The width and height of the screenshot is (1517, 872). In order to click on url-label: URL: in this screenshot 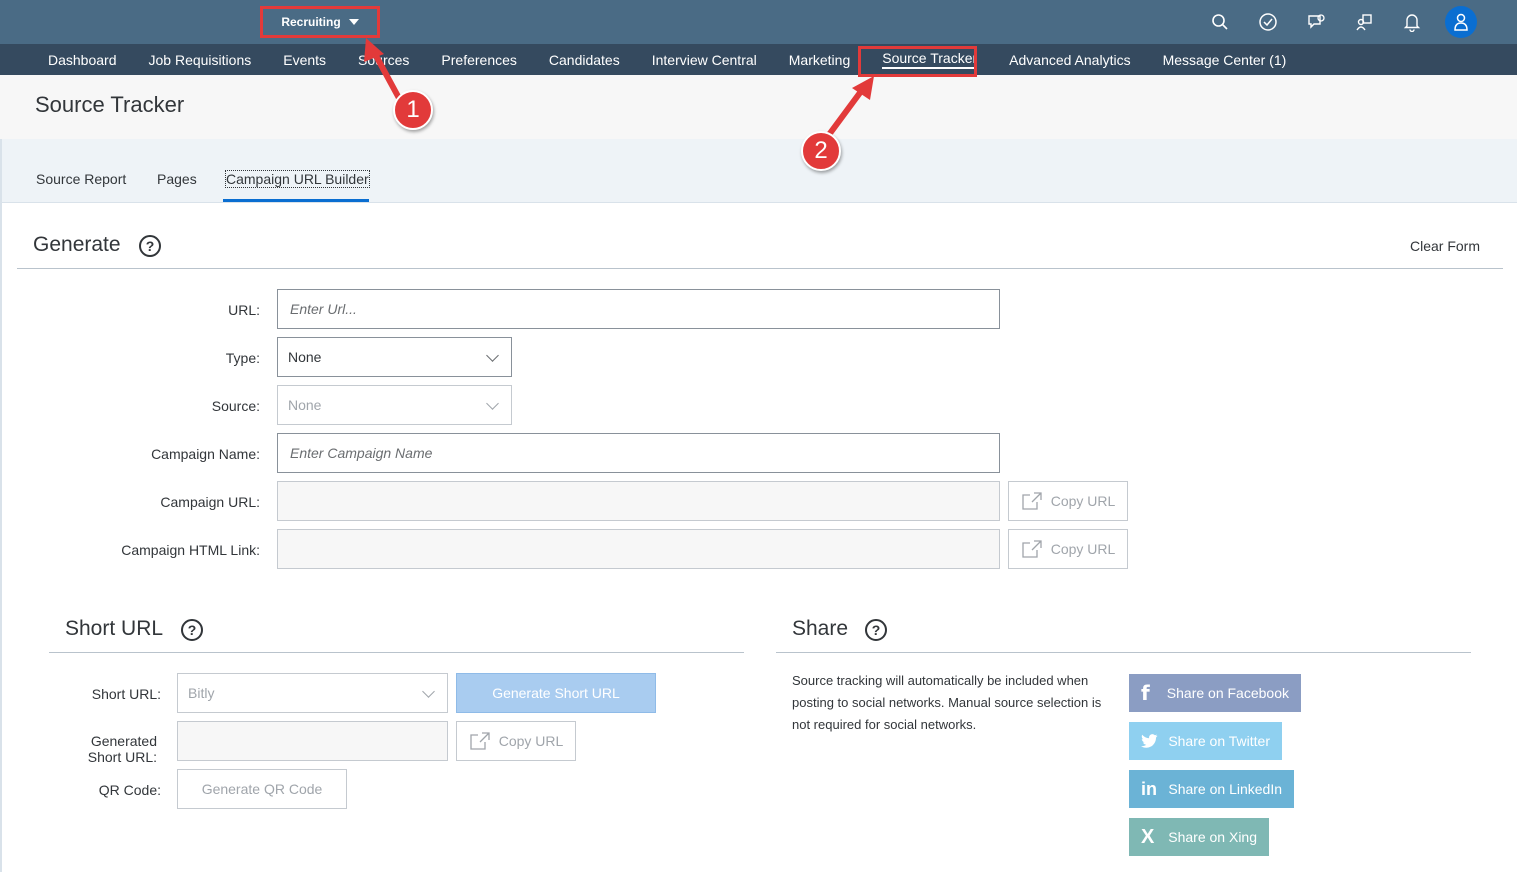, I will do `click(244, 310)`.